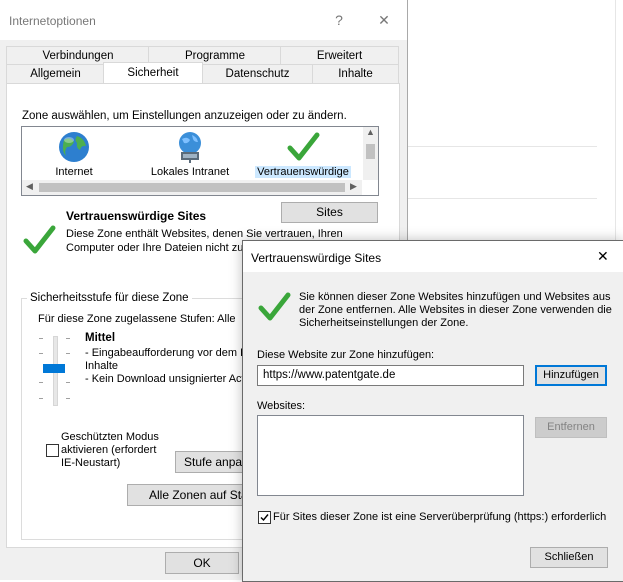 This screenshot has height=582, width=623. Describe the element at coordinates (571, 427) in the screenshot. I see `remove-button: Entfernen` at that location.